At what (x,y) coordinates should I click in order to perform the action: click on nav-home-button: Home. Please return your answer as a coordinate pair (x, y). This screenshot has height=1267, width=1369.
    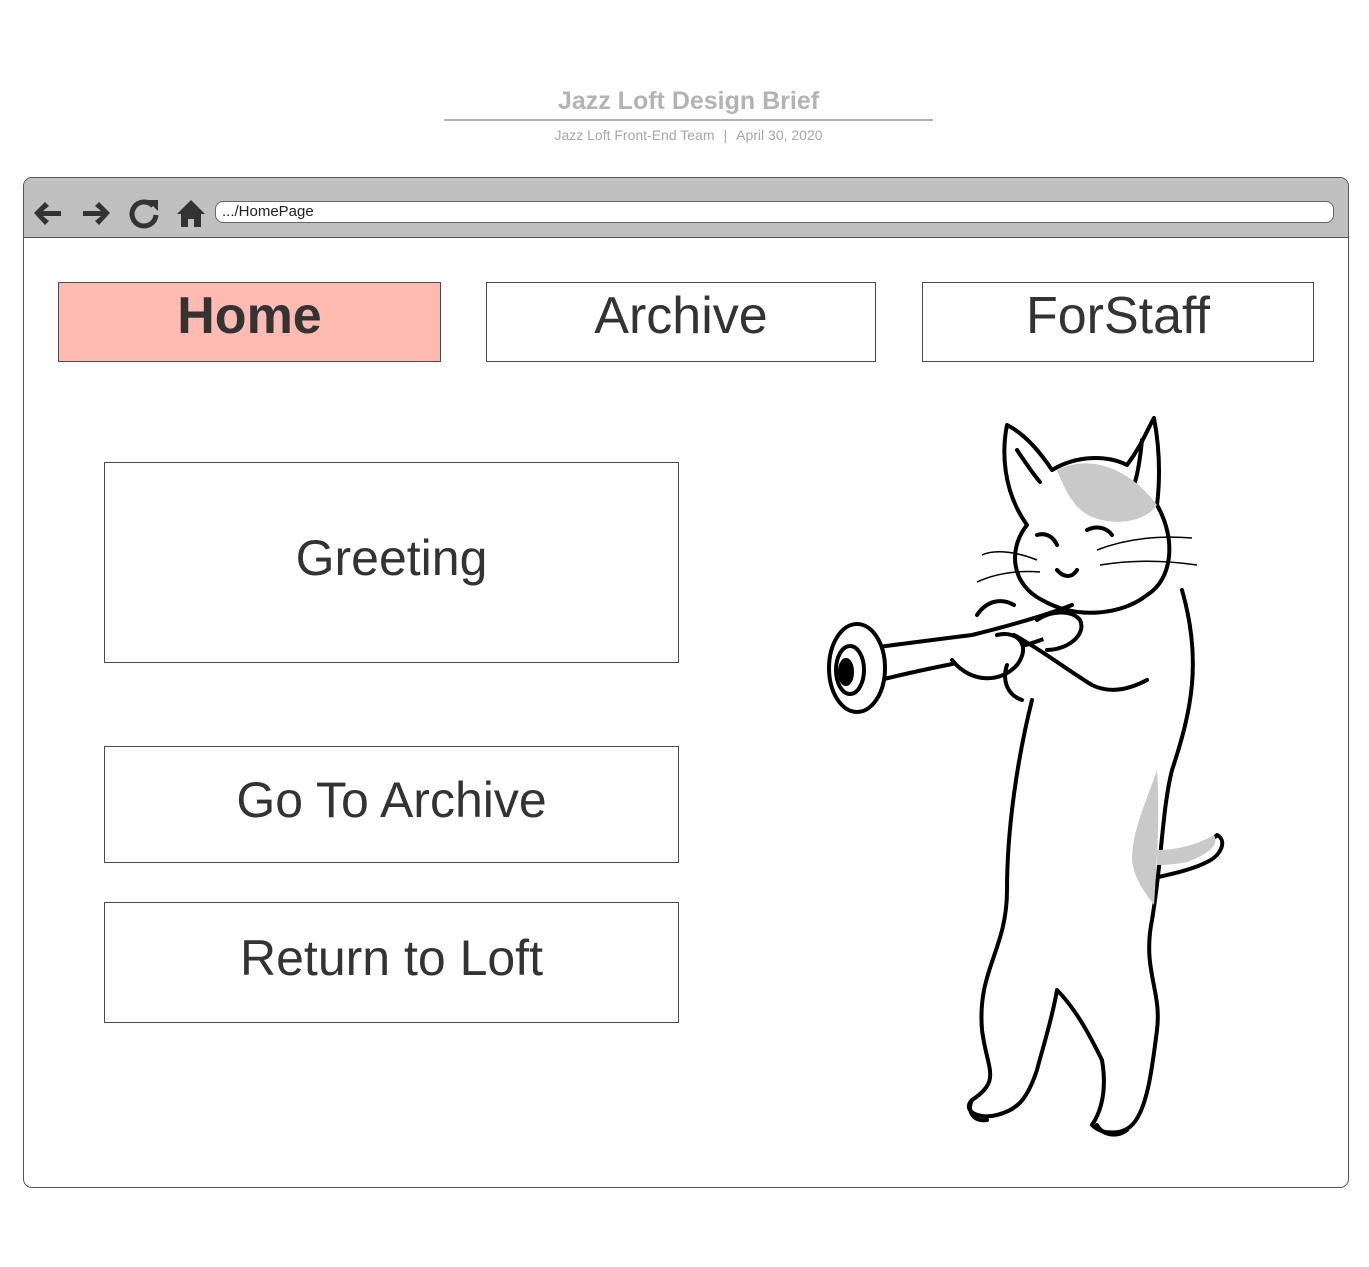
    Looking at the image, I should click on (249, 322).